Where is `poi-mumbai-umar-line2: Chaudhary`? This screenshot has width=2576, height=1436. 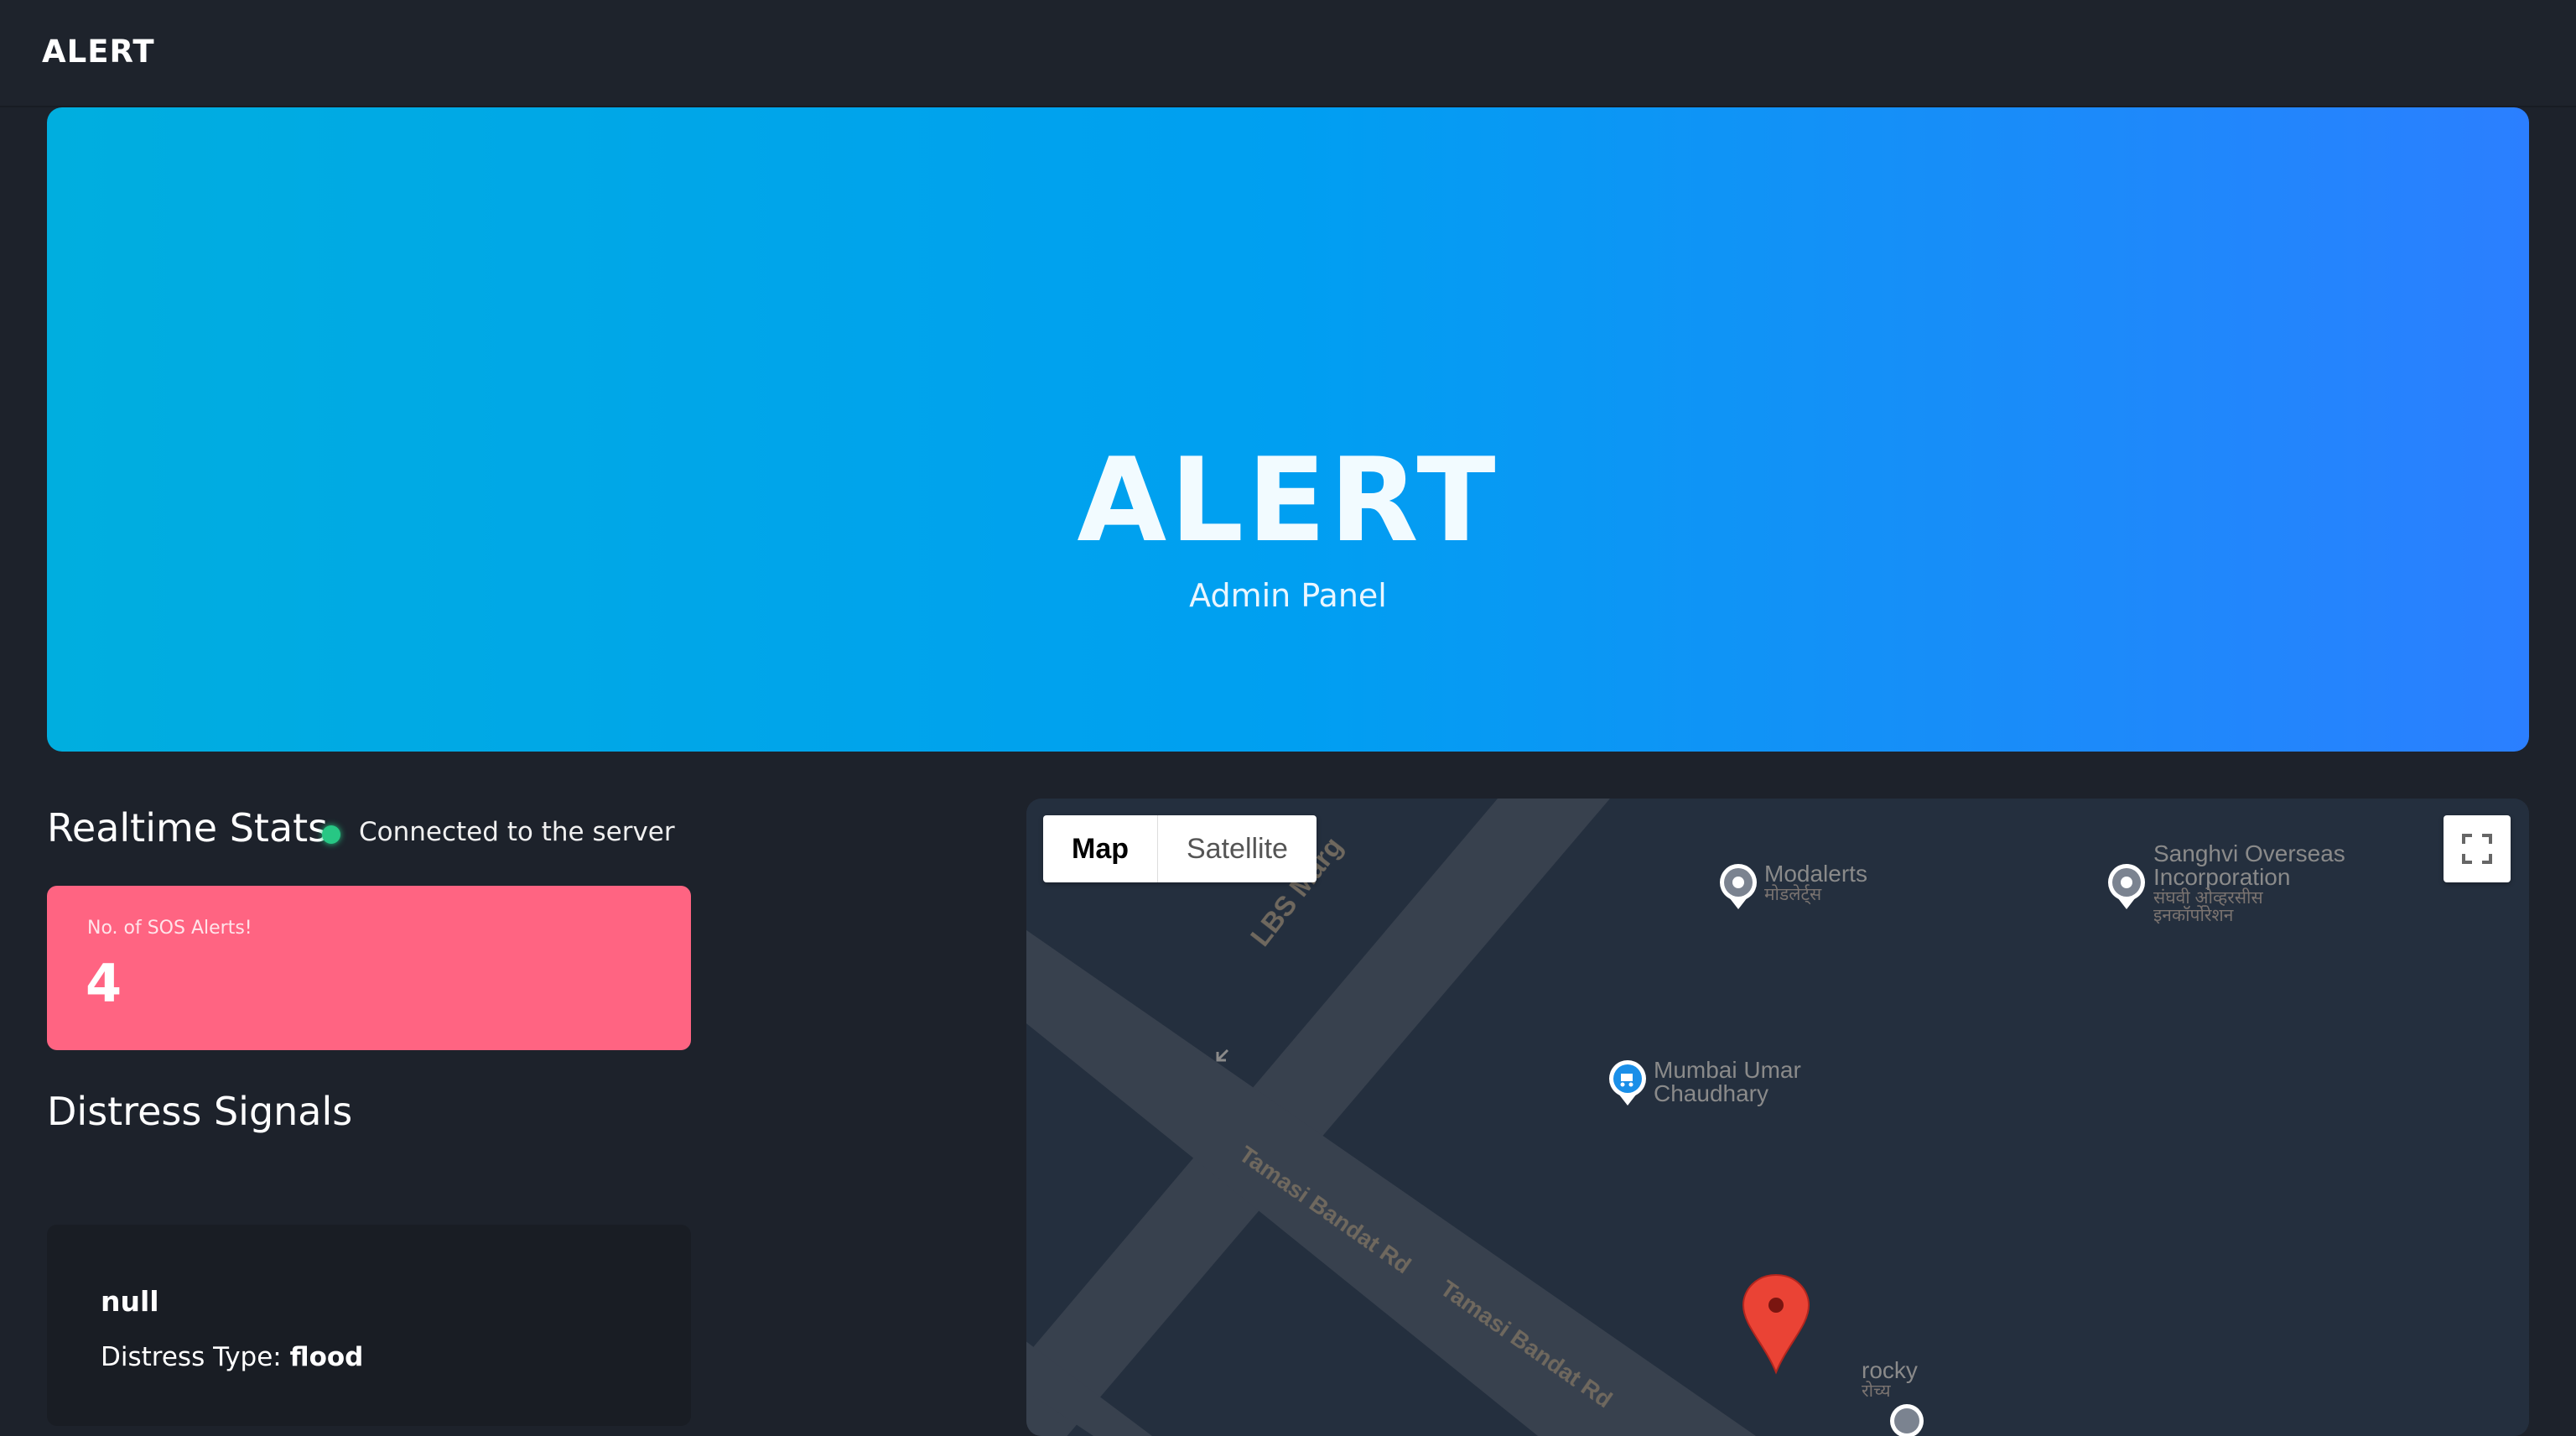 poi-mumbai-umar-line2: Chaudhary is located at coordinates (1711, 1093).